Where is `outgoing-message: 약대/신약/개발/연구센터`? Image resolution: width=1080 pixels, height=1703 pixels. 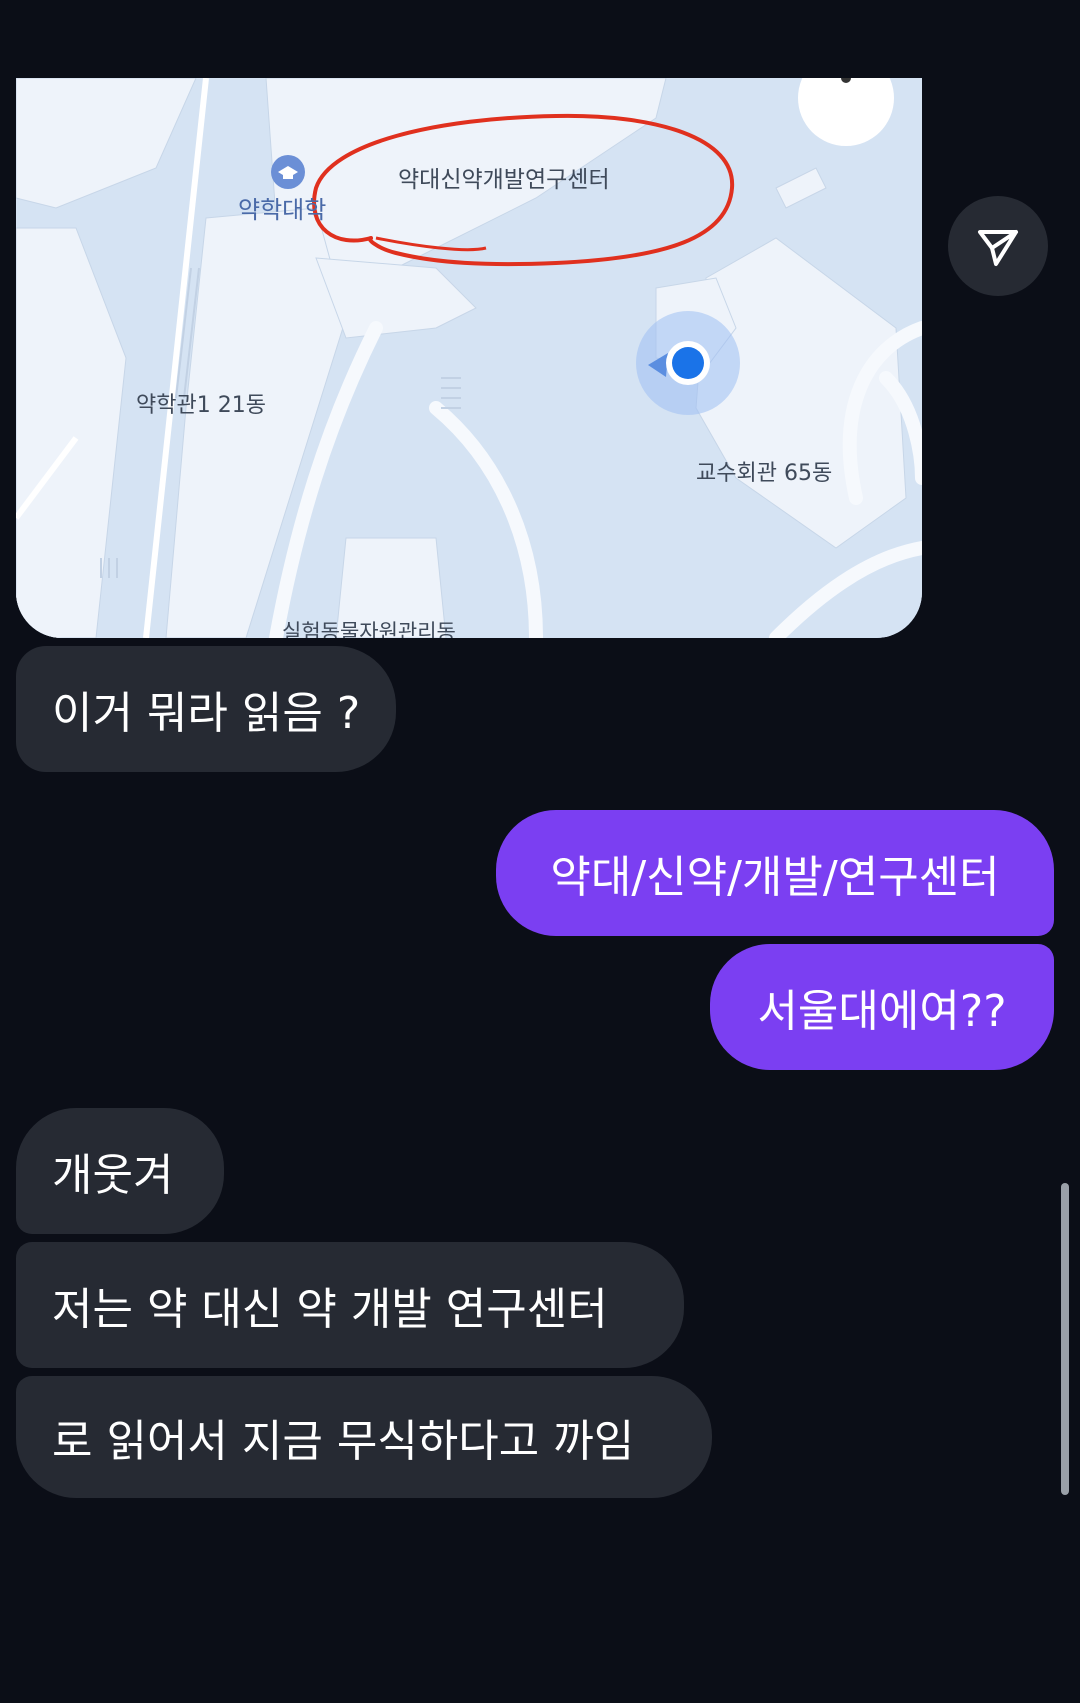
outgoing-message: 약대/신약/개발/연구센터 is located at coordinates (775, 873).